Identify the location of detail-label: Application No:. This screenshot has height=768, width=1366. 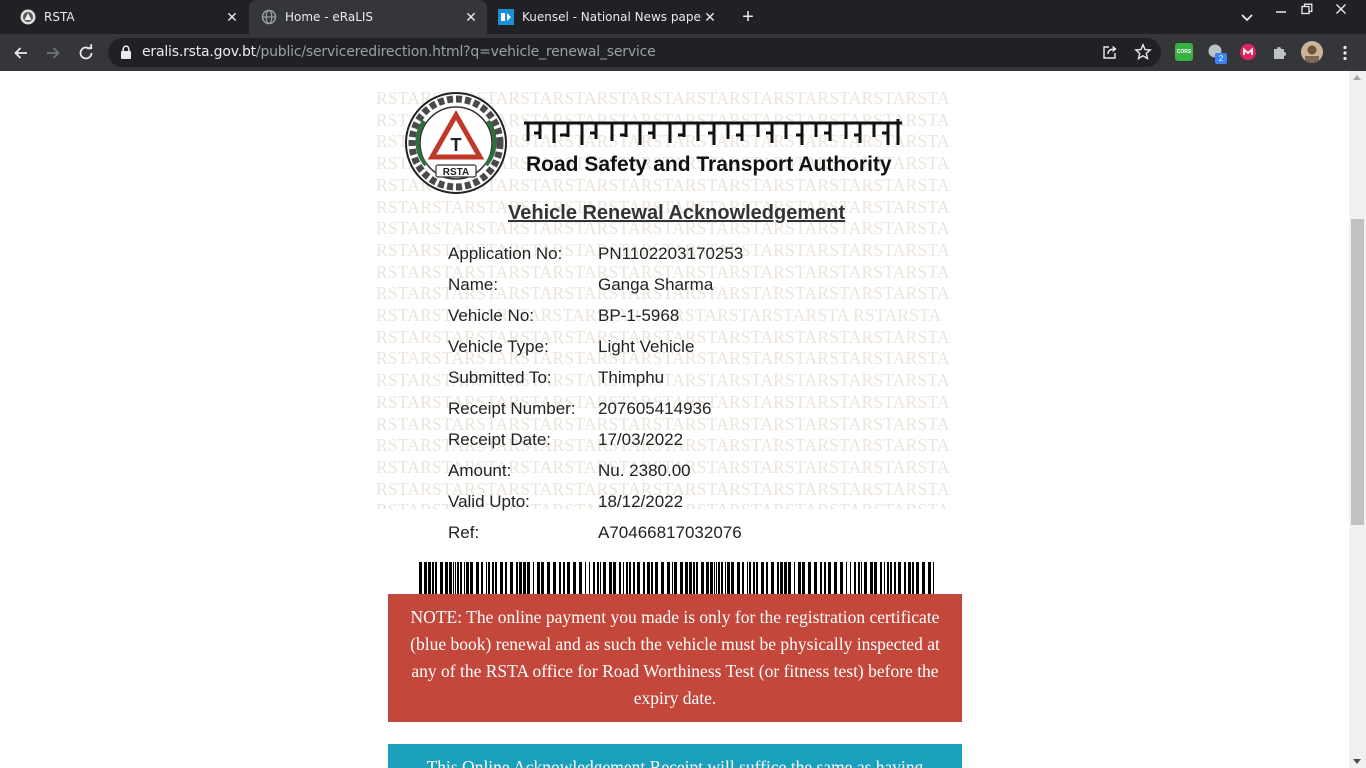
(505, 253).